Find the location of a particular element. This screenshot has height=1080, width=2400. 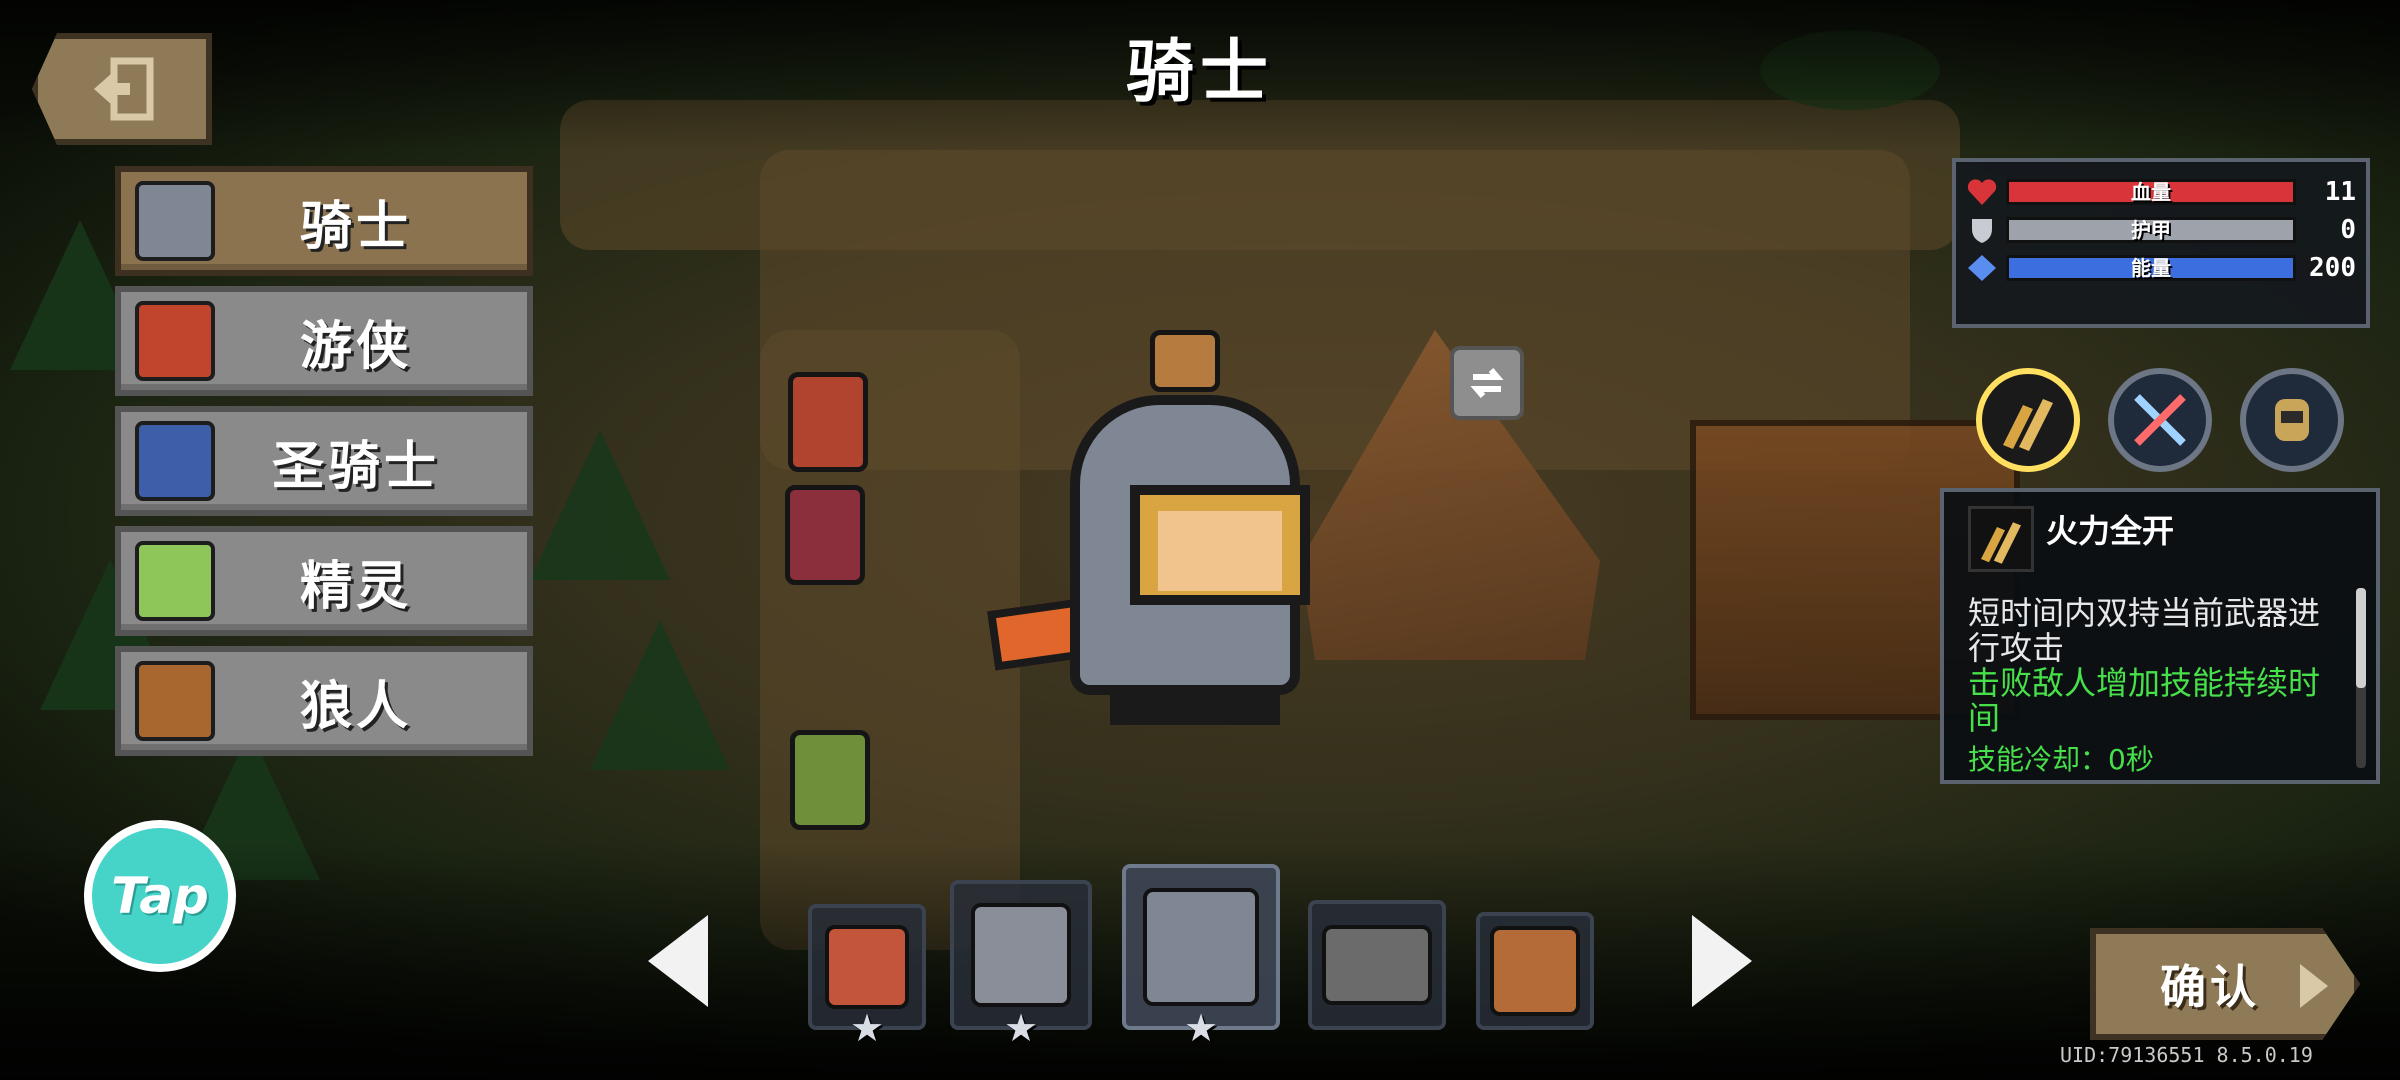

shield-icon is located at coordinates (1982, 231).